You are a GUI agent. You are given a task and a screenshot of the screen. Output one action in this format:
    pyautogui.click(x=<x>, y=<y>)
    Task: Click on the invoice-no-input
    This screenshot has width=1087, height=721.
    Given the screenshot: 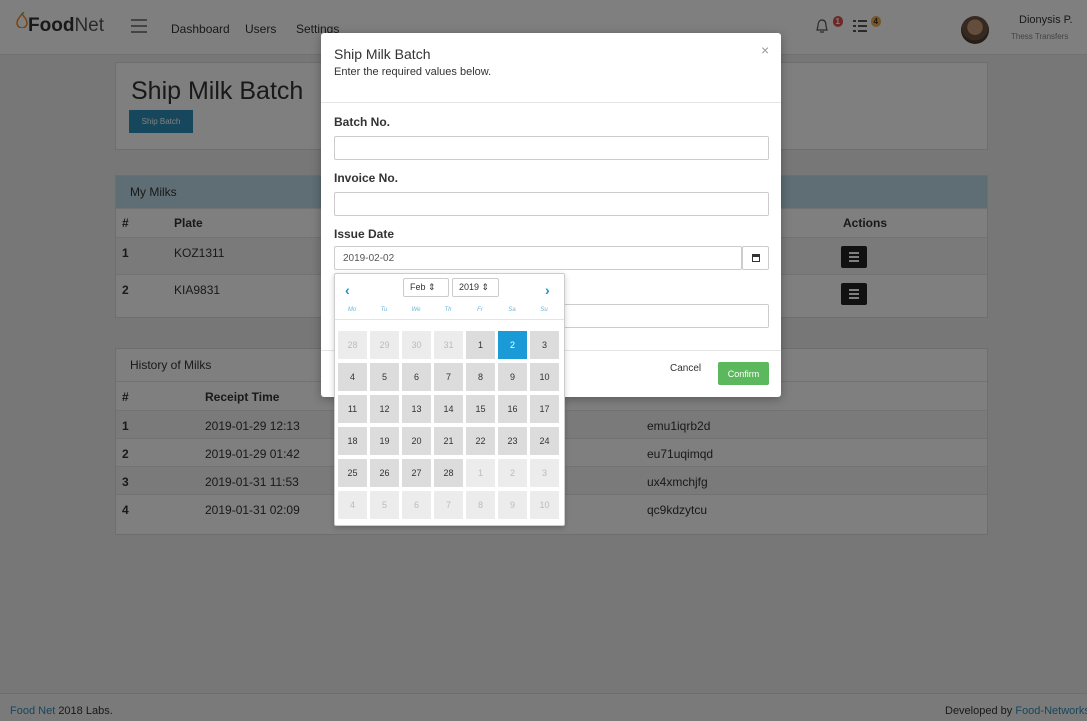 What is the action you would take?
    pyautogui.click(x=551, y=204)
    